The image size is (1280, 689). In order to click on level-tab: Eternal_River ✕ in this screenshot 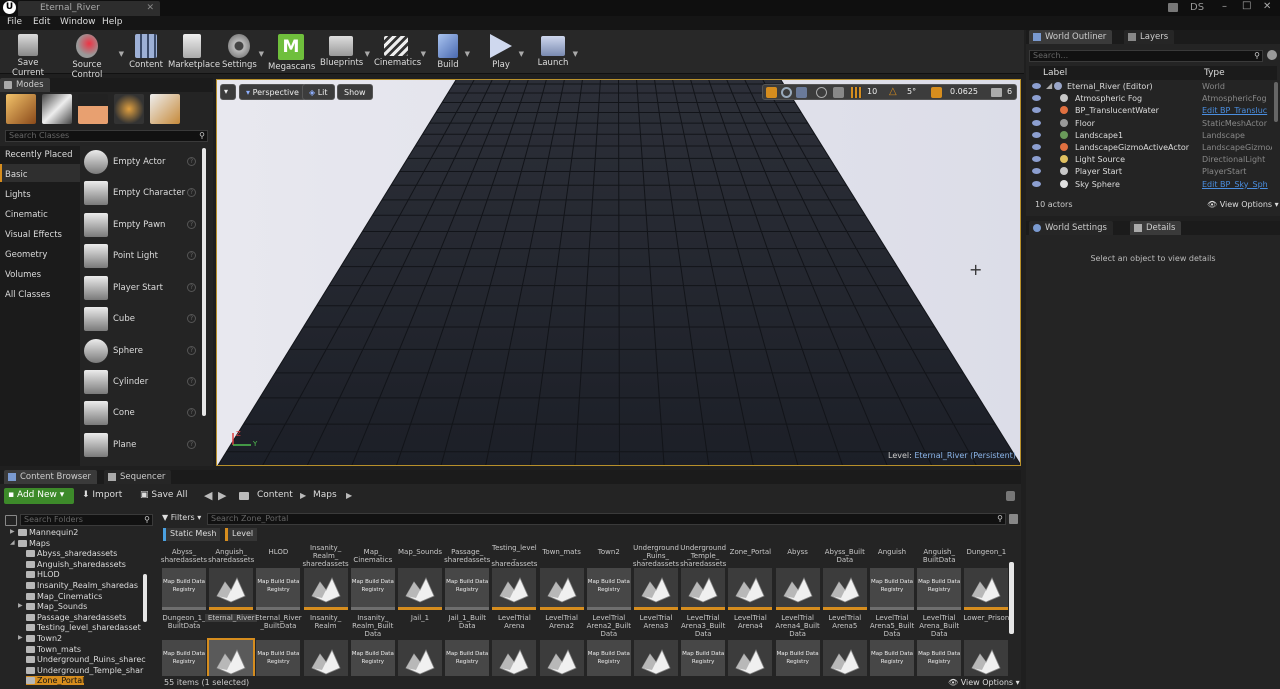, I will do `click(89, 8)`.